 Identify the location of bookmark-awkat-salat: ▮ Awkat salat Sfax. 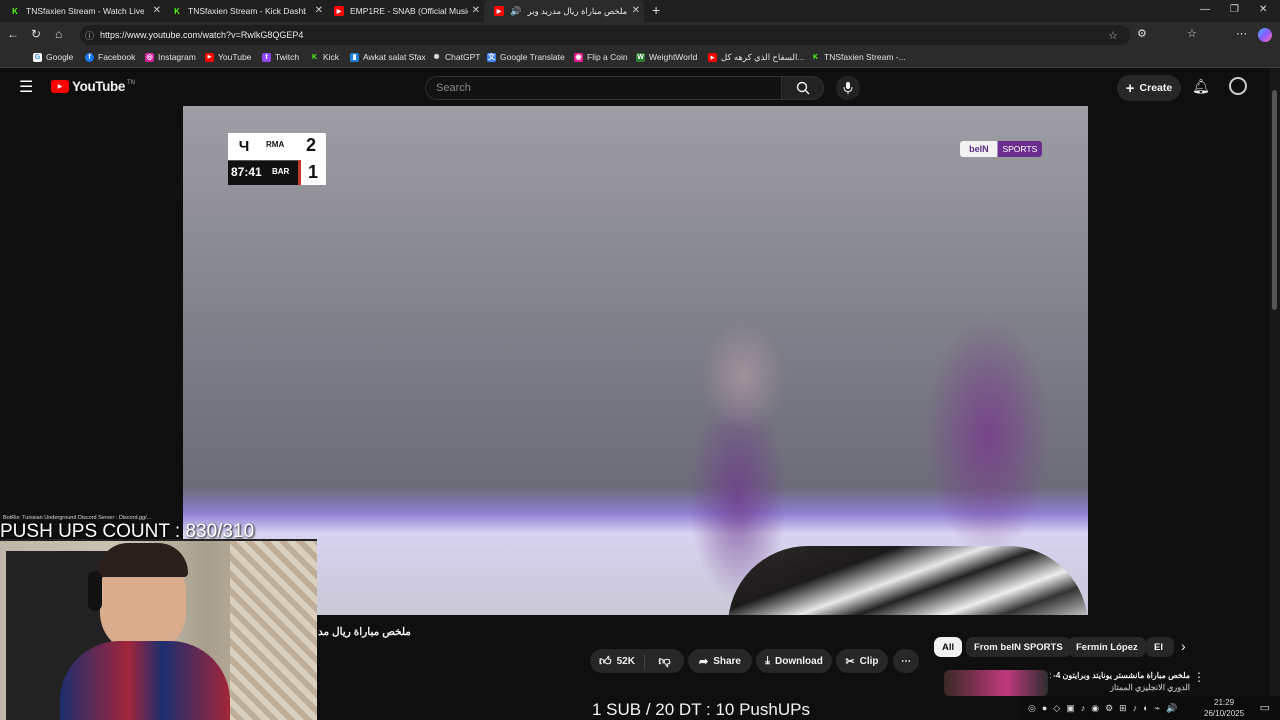
(388, 57).